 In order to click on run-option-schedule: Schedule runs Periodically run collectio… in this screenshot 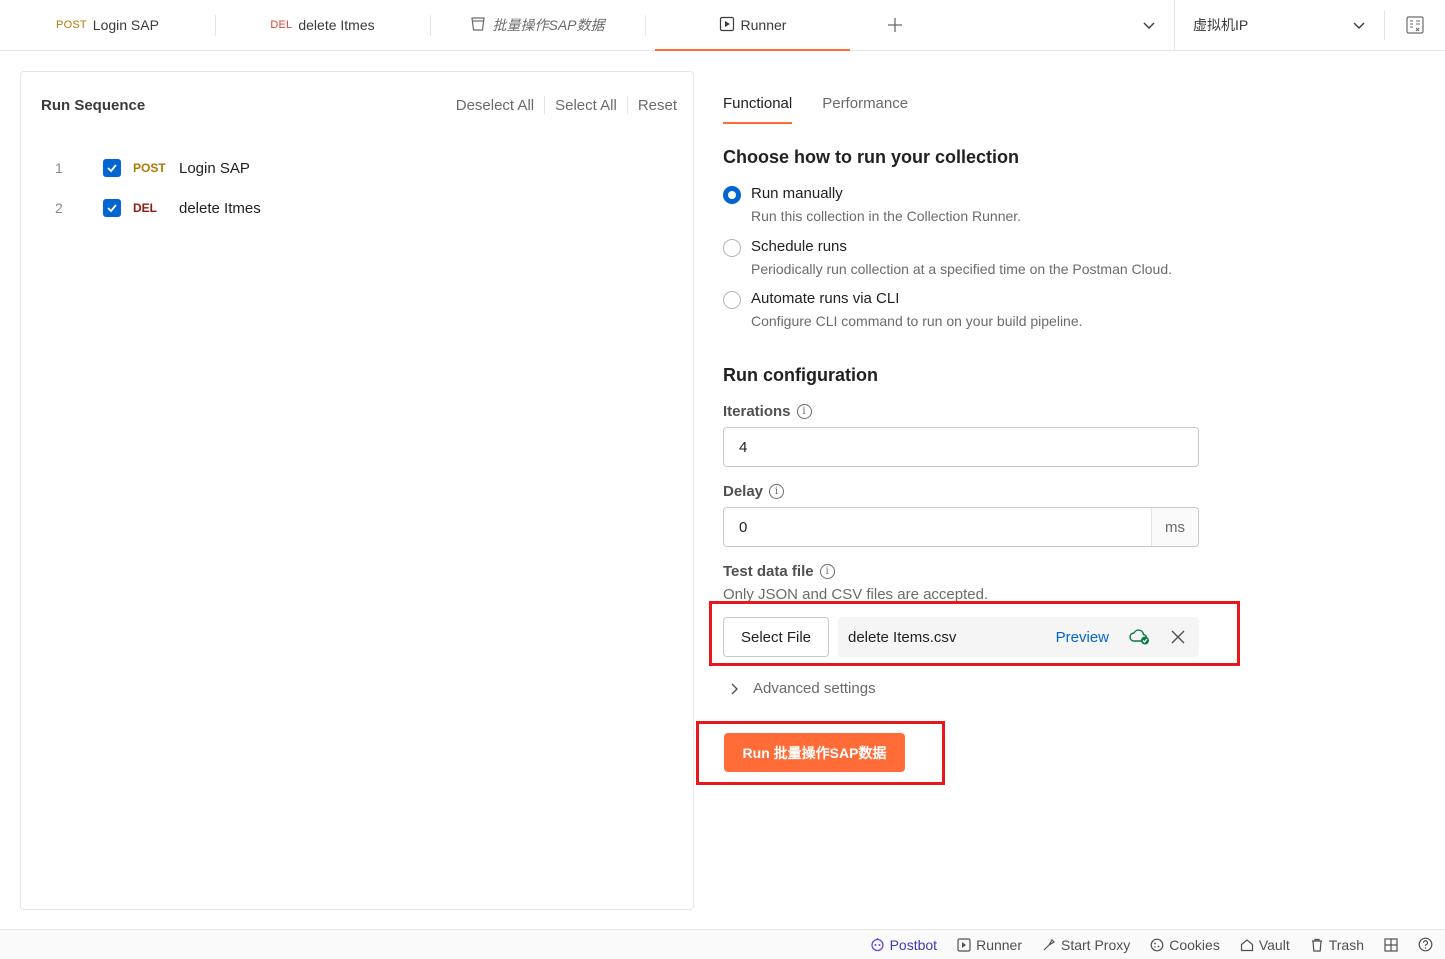, I will do `click(947, 257)`.